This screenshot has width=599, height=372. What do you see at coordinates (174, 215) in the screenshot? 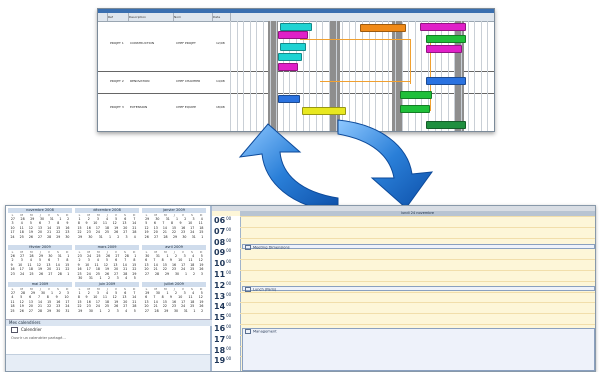
I see `weekday-letter: J` at bounding box center [174, 215].